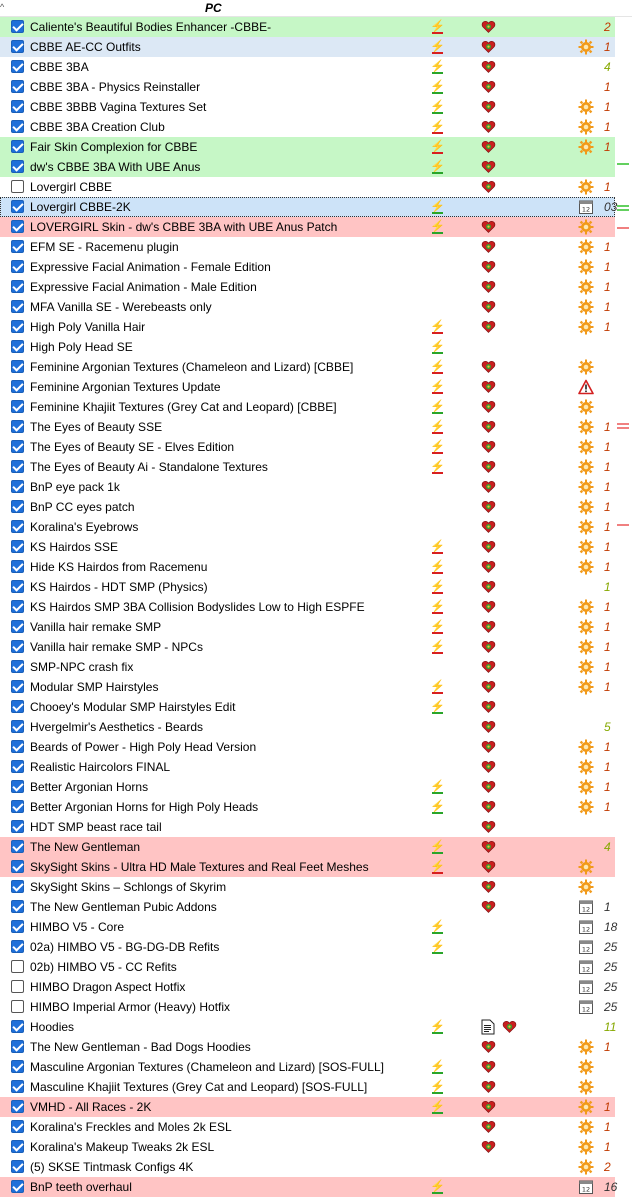 This screenshot has width=632, height=1201. Describe the element at coordinates (307, 667) in the screenshot. I see `mod-row: SMP-NPC crash fix 1` at that location.